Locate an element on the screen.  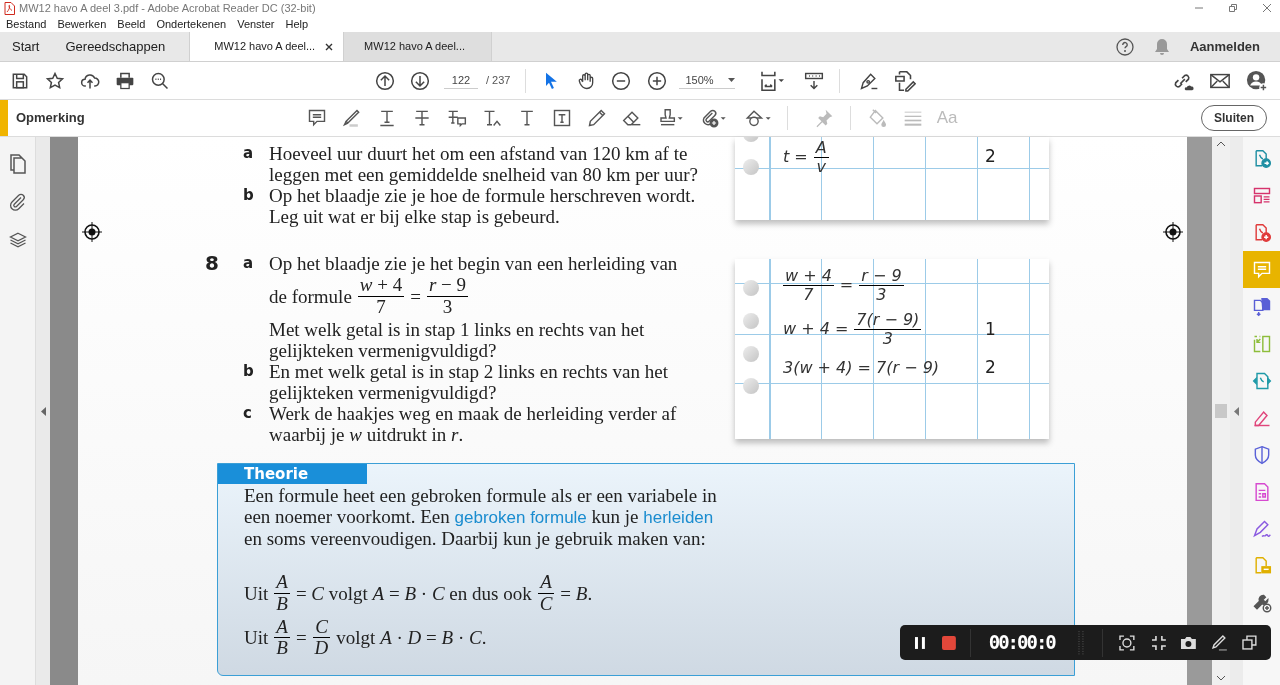
layers-icon is located at coordinates (17, 240).